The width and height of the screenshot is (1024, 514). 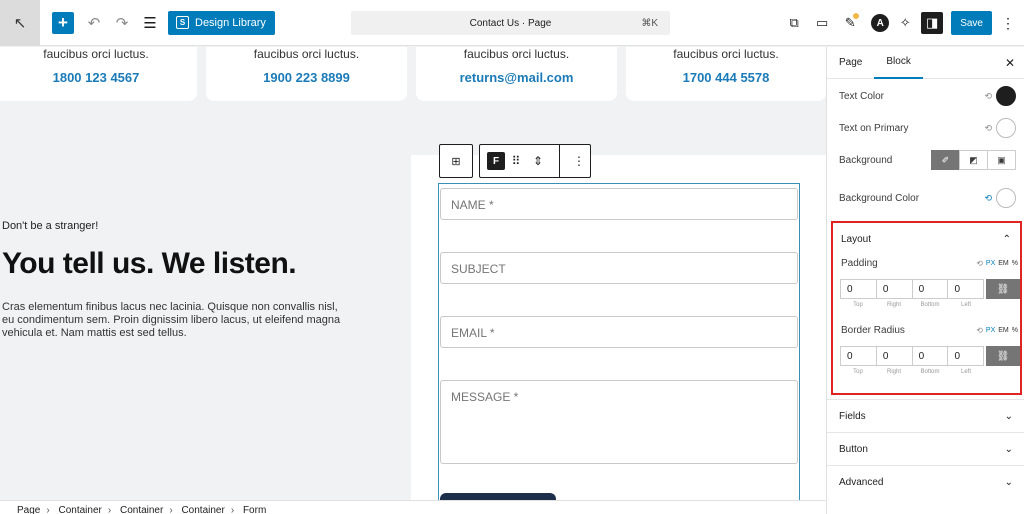 I want to click on breadcrumb-item: Page, so click(x=28, y=509).